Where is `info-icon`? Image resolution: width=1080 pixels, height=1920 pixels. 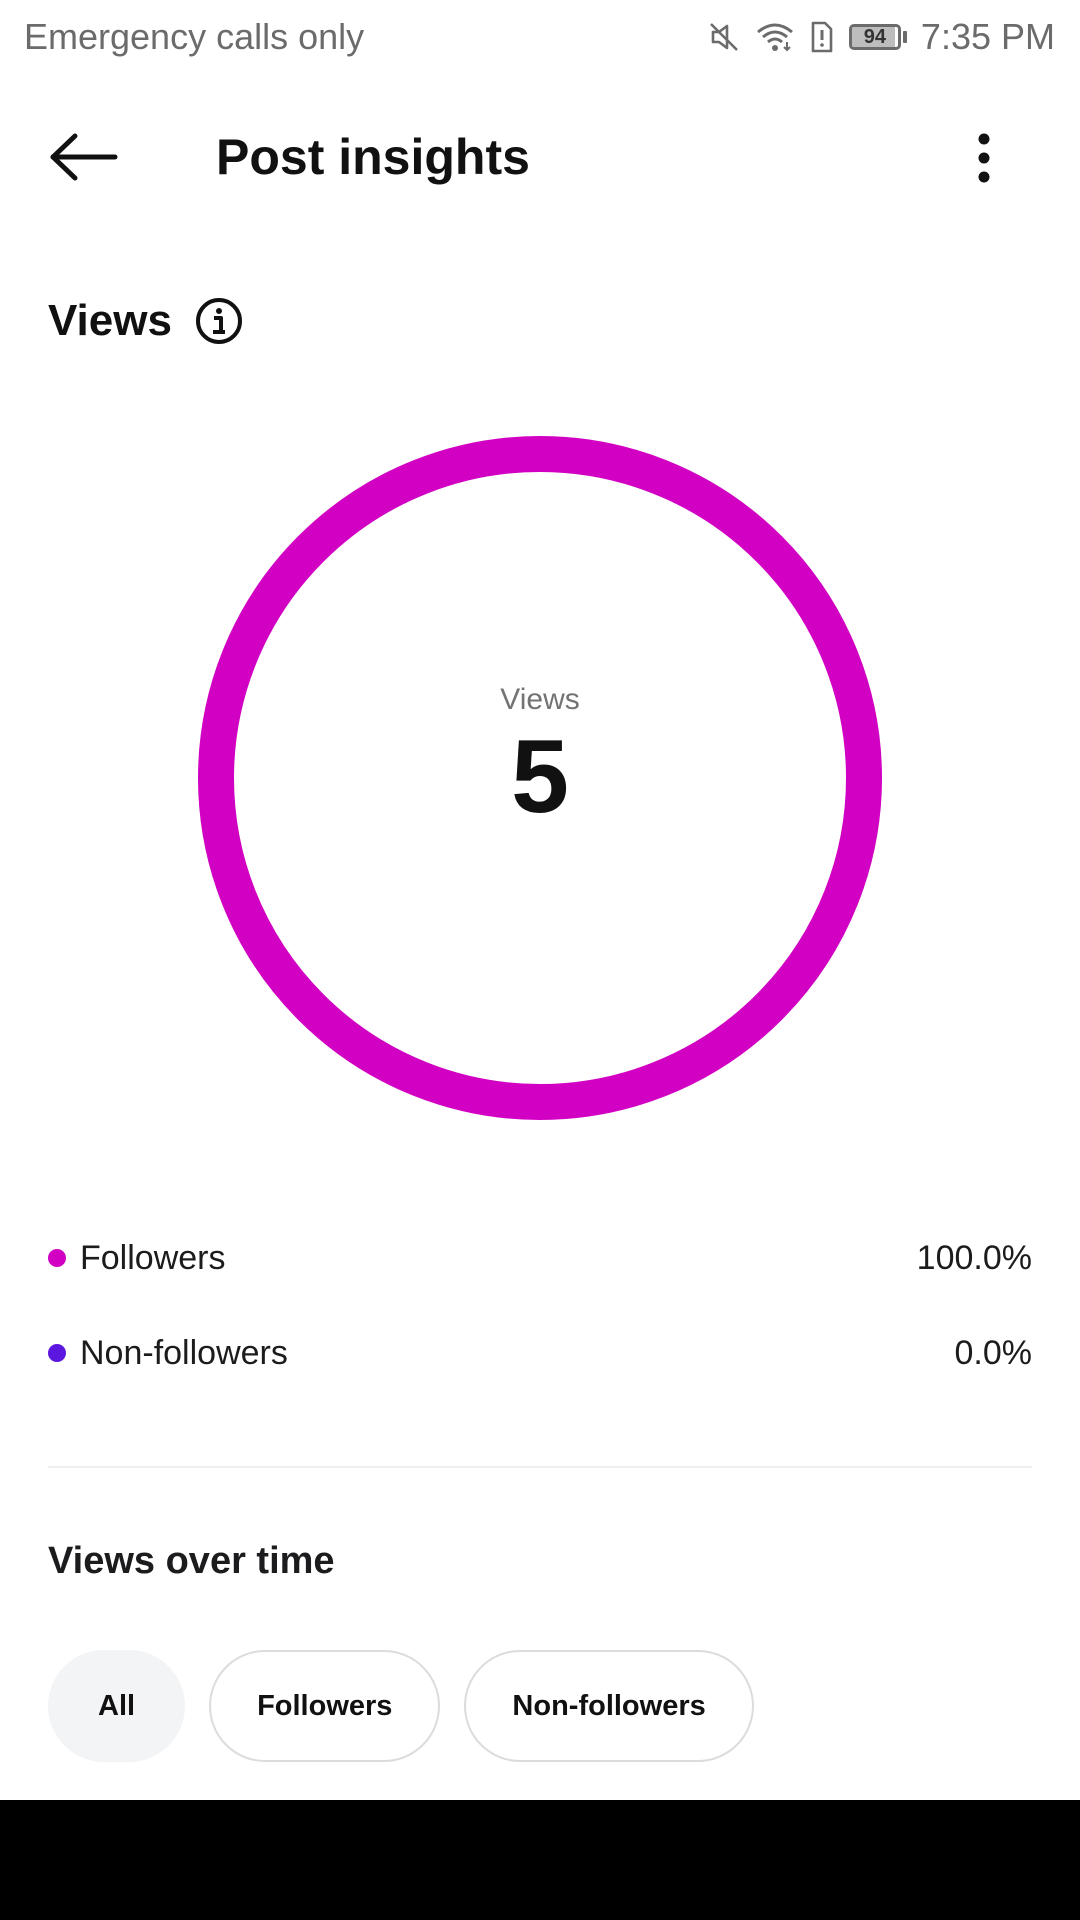 info-icon is located at coordinates (218, 321).